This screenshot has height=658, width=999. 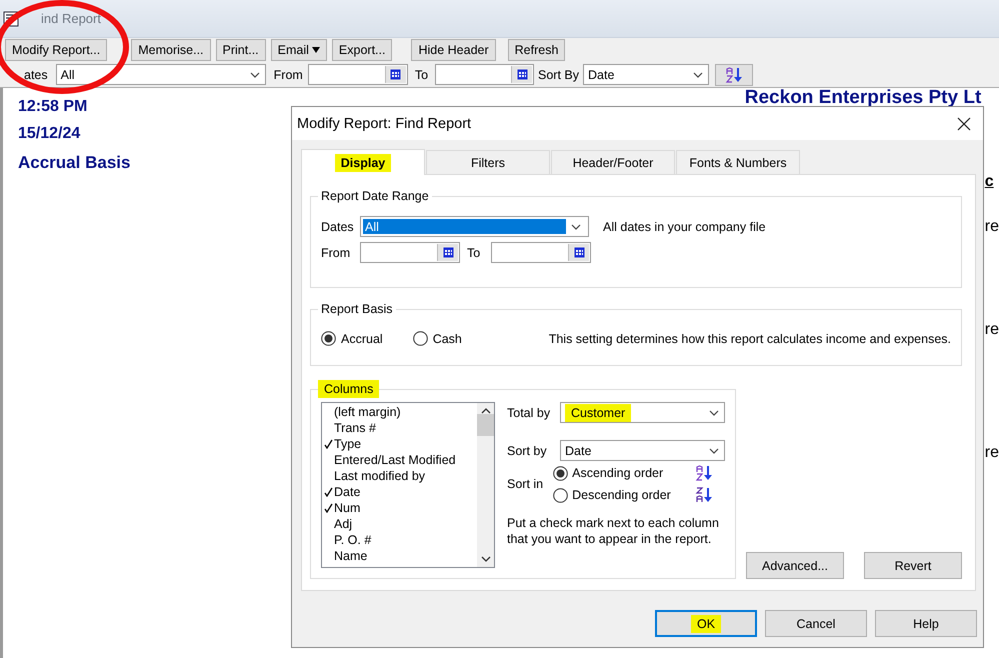 What do you see at coordinates (405, 444) in the screenshot?
I see `column-list-item: Type` at bounding box center [405, 444].